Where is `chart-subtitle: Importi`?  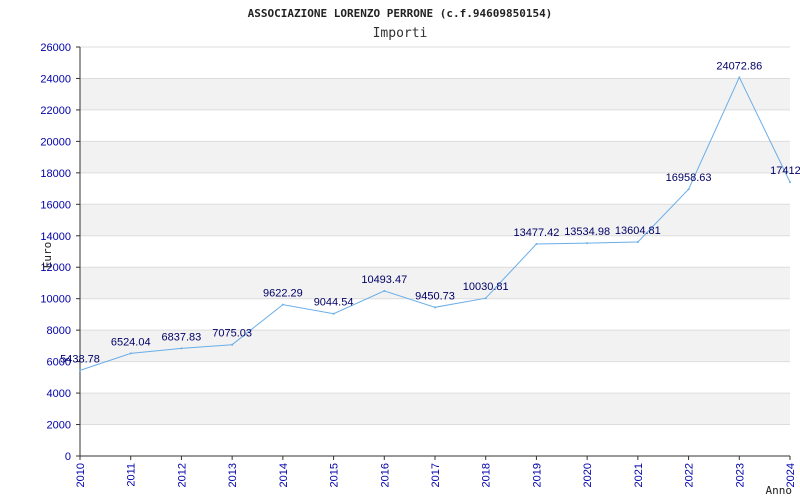
chart-subtitle: Importi is located at coordinates (400, 33).